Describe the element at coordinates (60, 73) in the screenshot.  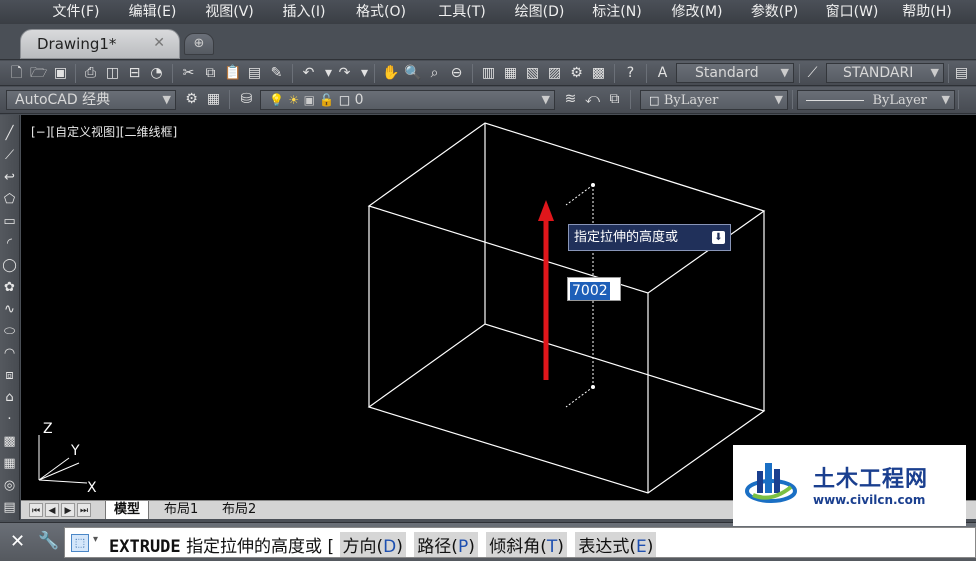
I see `save-icon: ▣` at that location.